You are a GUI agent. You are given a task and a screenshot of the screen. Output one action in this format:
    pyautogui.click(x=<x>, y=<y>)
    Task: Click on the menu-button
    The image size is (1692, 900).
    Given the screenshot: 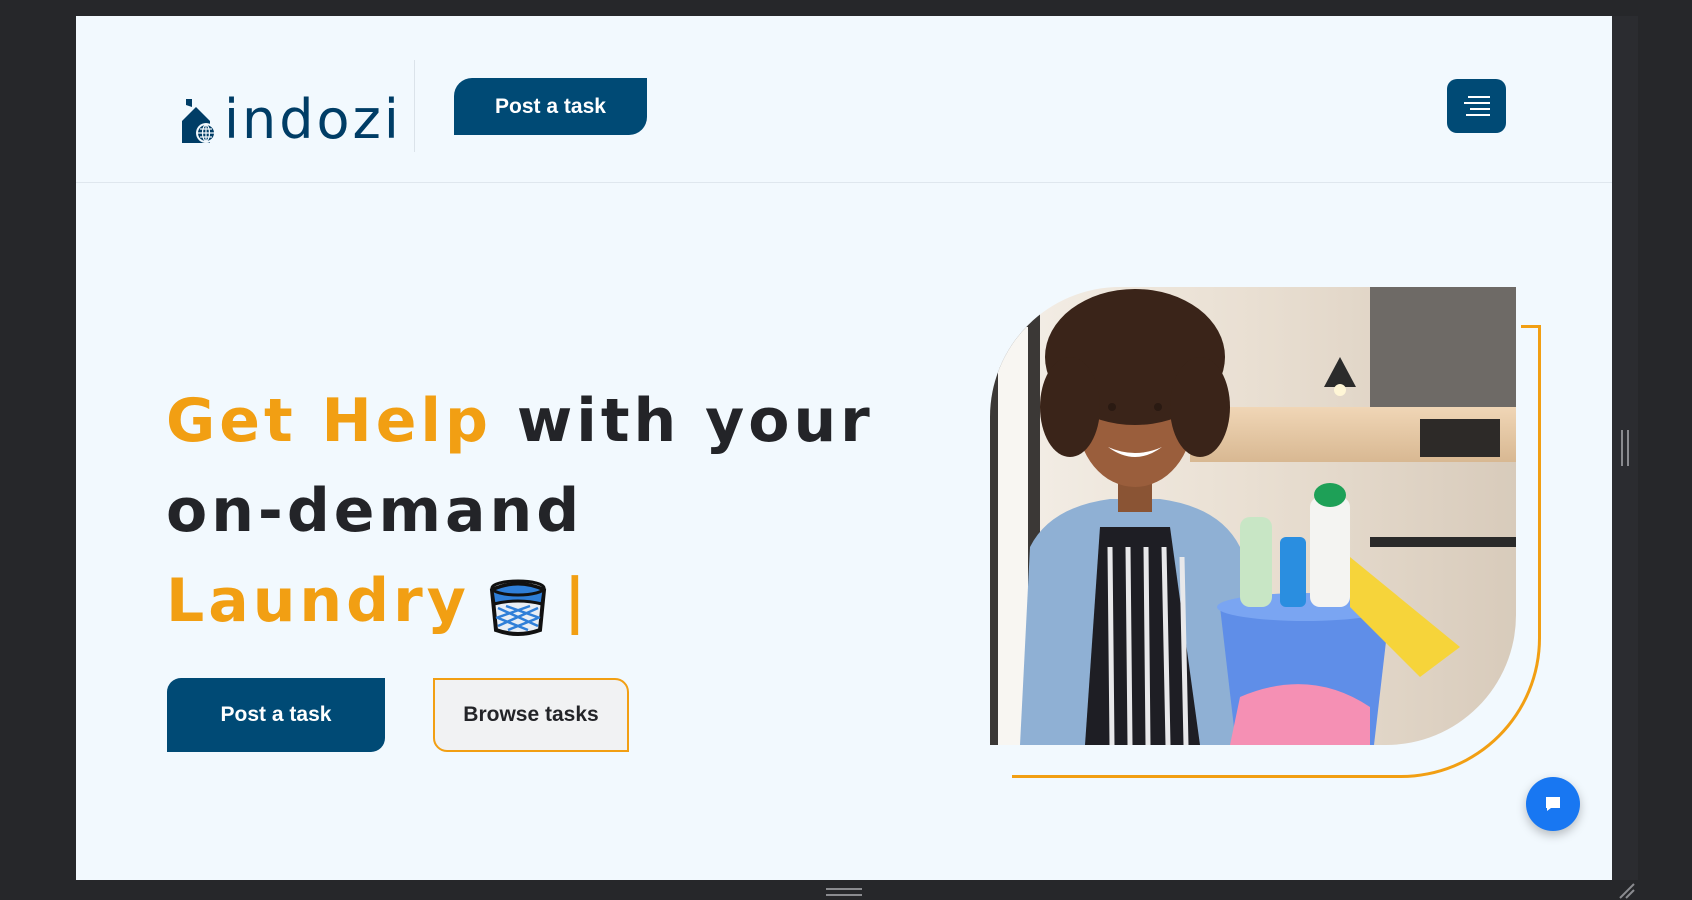 What is the action you would take?
    pyautogui.click(x=1476, y=106)
    